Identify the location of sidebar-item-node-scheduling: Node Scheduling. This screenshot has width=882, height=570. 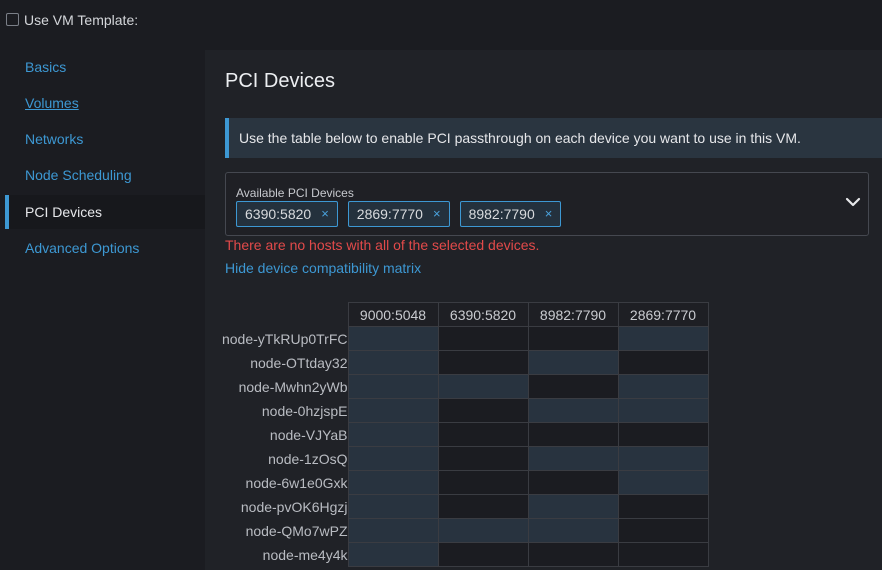
(105, 175).